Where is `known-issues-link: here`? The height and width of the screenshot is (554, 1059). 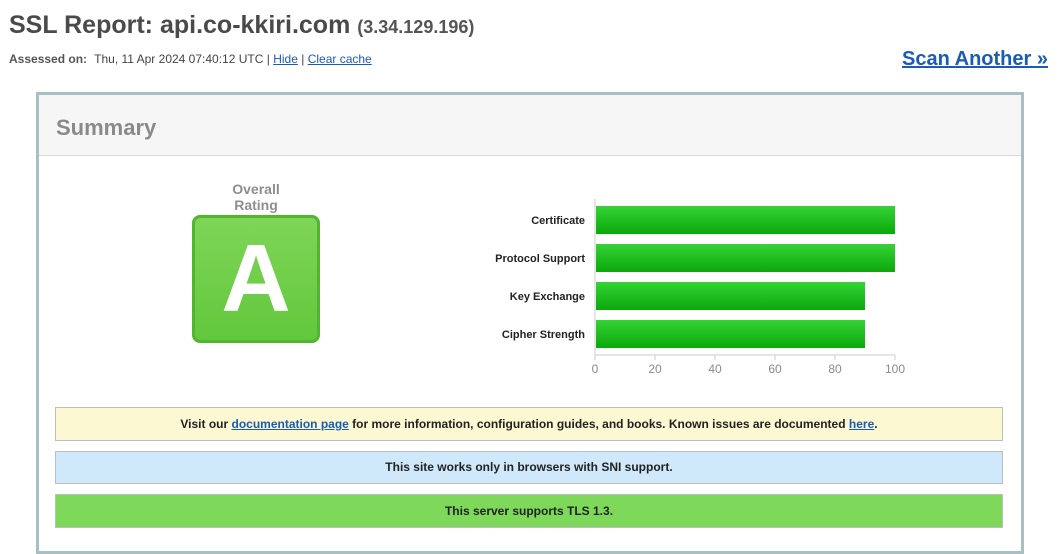
known-issues-link: here is located at coordinates (861, 424).